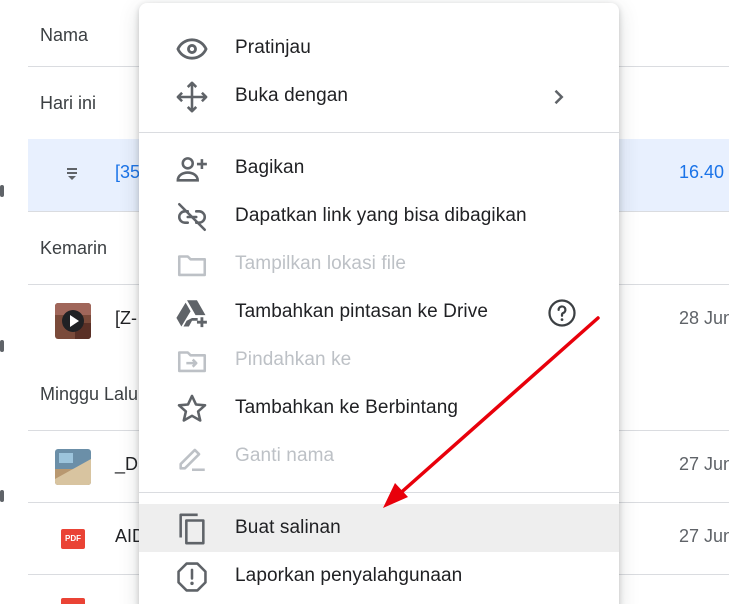  What do you see at coordinates (379, 456) in the screenshot?
I see `menu-item-rename: Ganti nama` at bounding box center [379, 456].